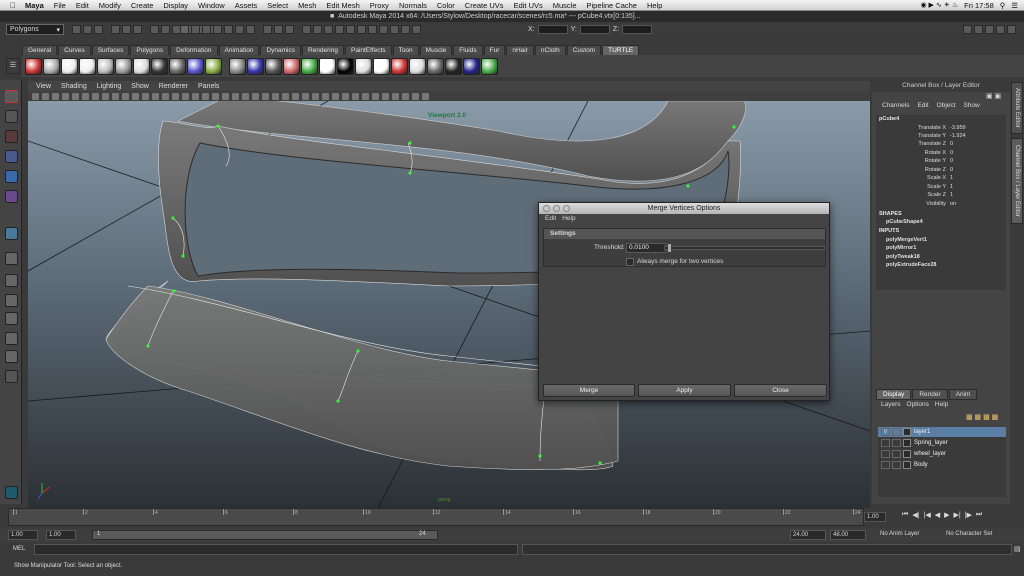 The height and width of the screenshot is (576, 1024). Describe the element at coordinates (11, 356) in the screenshot. I see `layout-icon` at that location.